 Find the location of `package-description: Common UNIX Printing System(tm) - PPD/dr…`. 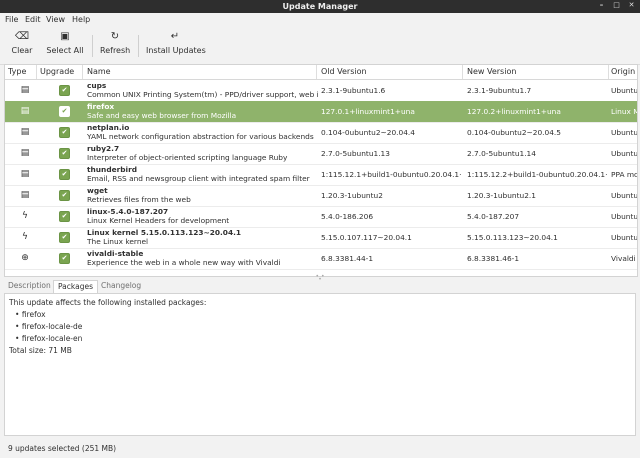

package-description: Common UNIX Printing System(tm) - PPD/dr… is located at coordinates (203, 94).